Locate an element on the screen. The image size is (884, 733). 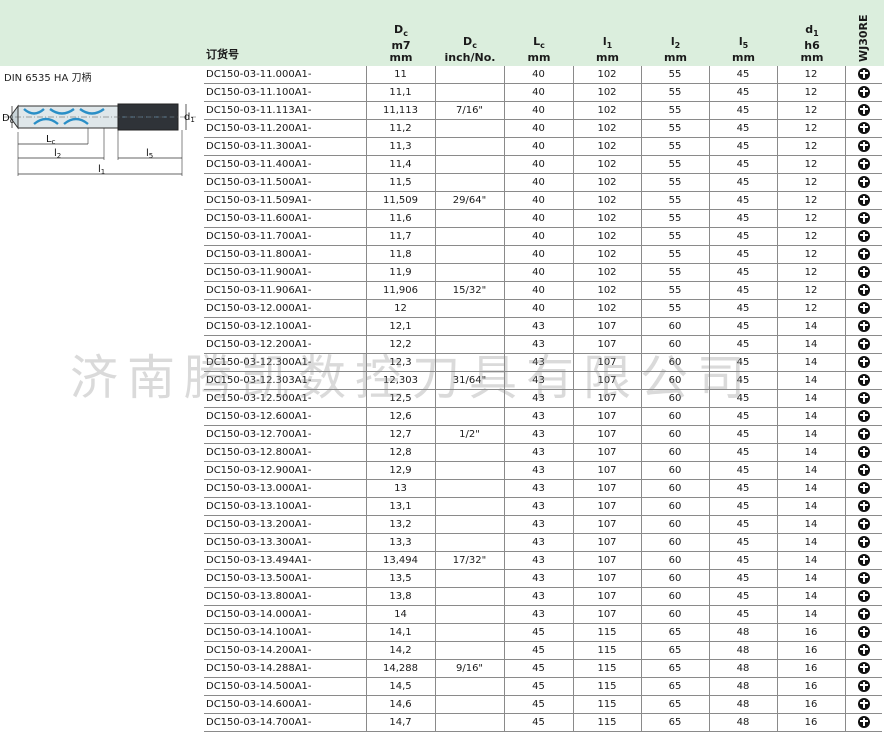
value-cell: 13,494 is located at coordinates (400, 560).